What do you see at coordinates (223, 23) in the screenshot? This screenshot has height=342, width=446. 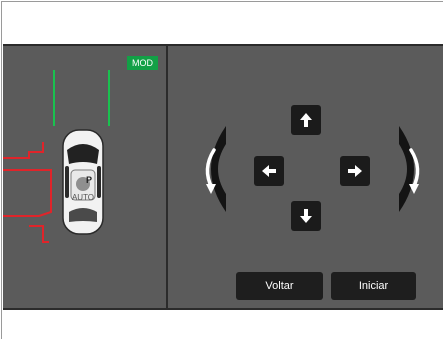 I see `top-bar` at bounding box center [223, 23].